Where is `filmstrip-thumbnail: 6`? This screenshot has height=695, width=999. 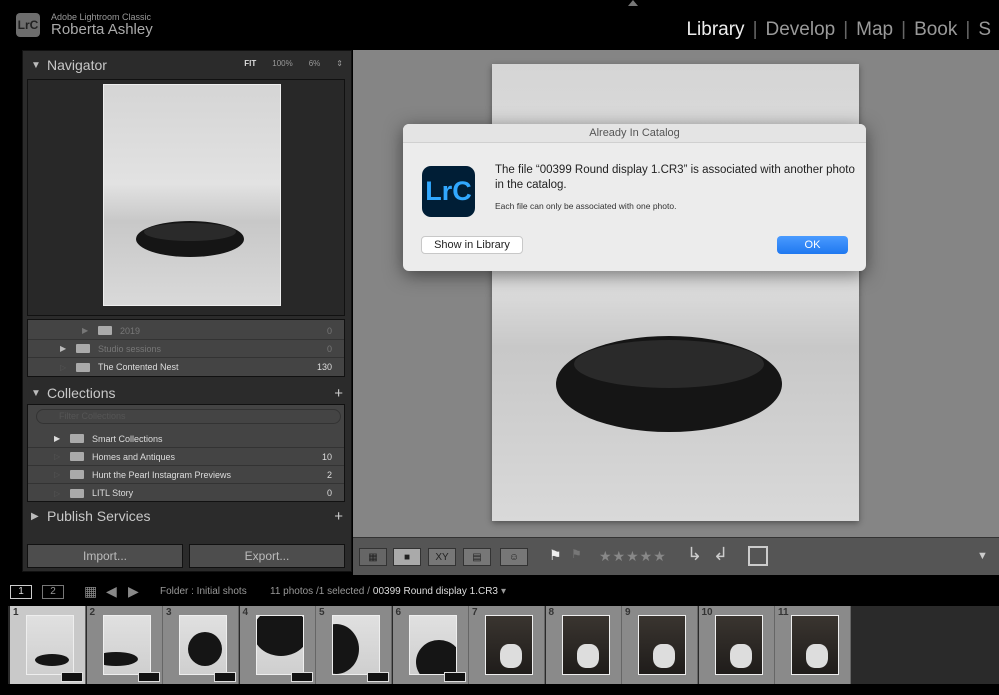
filmstrip-thumbnail: 6 is located at coordinates (430, 645).